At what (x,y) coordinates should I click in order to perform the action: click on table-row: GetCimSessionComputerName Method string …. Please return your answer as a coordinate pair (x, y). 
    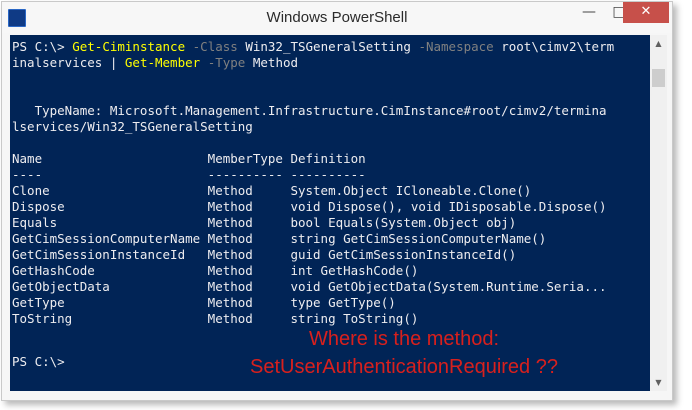
    Looking at the image, I should click on (279, 238).